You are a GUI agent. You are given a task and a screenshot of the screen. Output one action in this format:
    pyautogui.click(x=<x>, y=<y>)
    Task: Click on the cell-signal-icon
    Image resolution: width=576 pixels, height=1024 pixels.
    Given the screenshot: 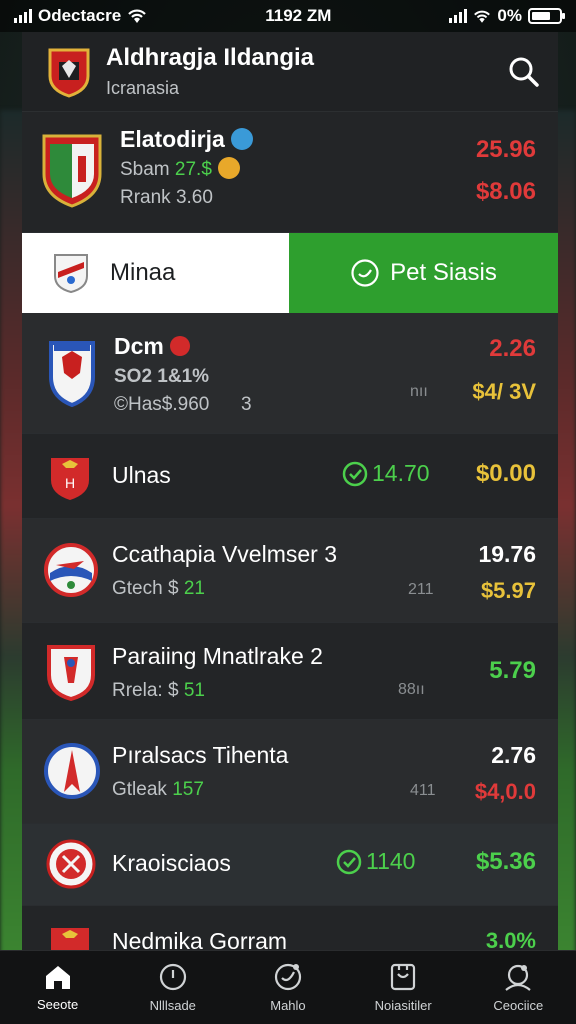 What is the action you would take?
    pyautogui.click(x=458, y=16)
    